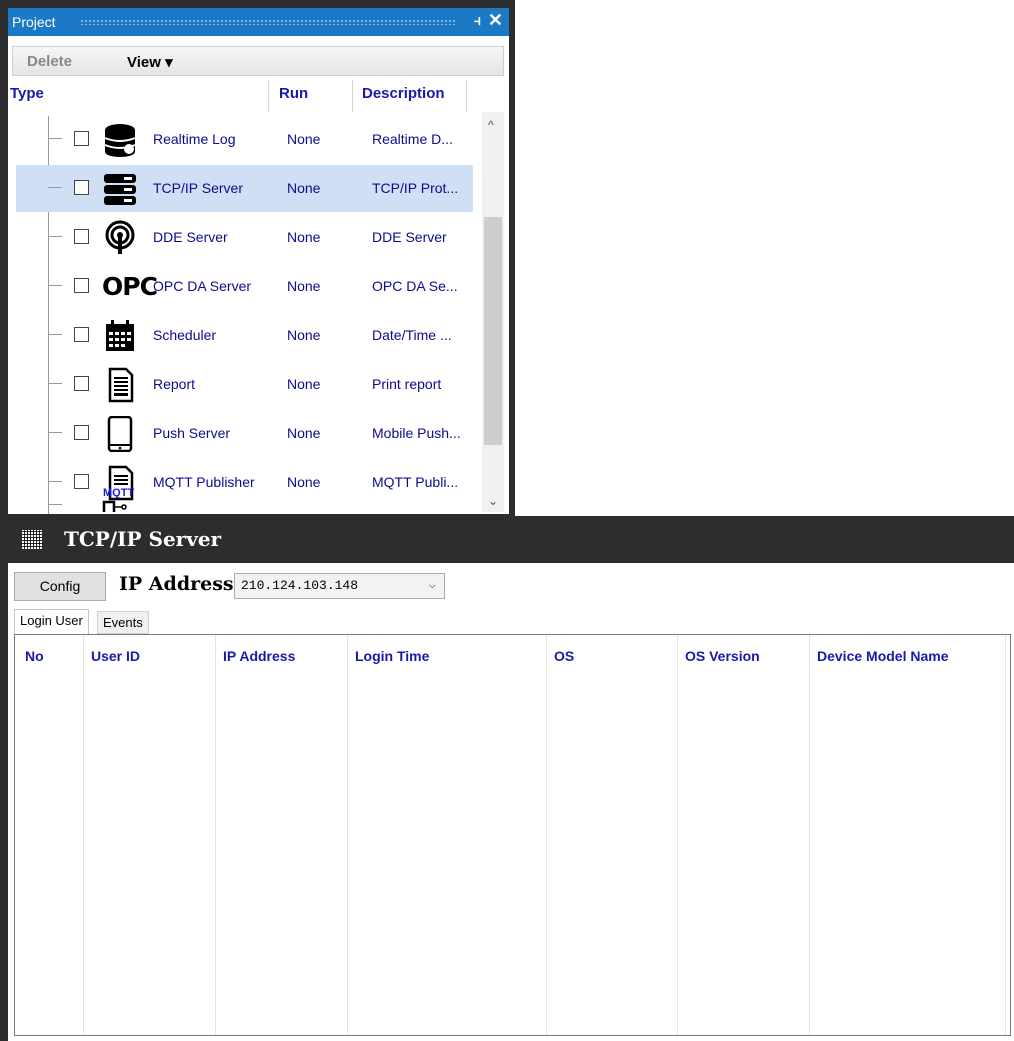 The width and height of the screenshot is (1014, 1041). Describe the element at coordinates (491, 125) in the screenshot. I see `scroll-up-icon: ^` at that location.